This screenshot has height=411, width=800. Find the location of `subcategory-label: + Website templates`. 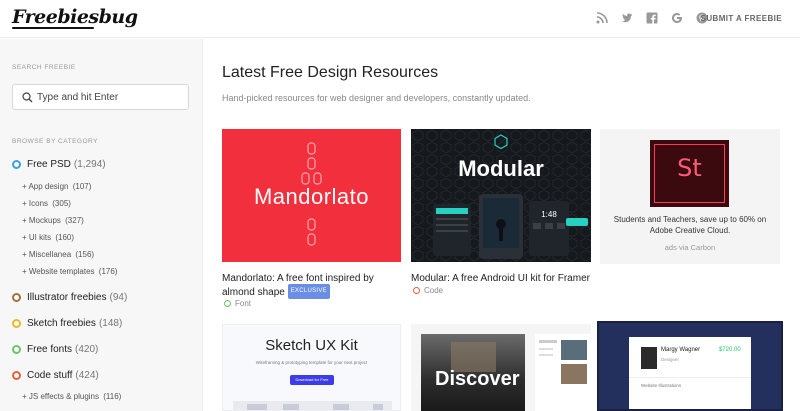

subcategory-label: + Website templates is located at coordinates (58, 271).